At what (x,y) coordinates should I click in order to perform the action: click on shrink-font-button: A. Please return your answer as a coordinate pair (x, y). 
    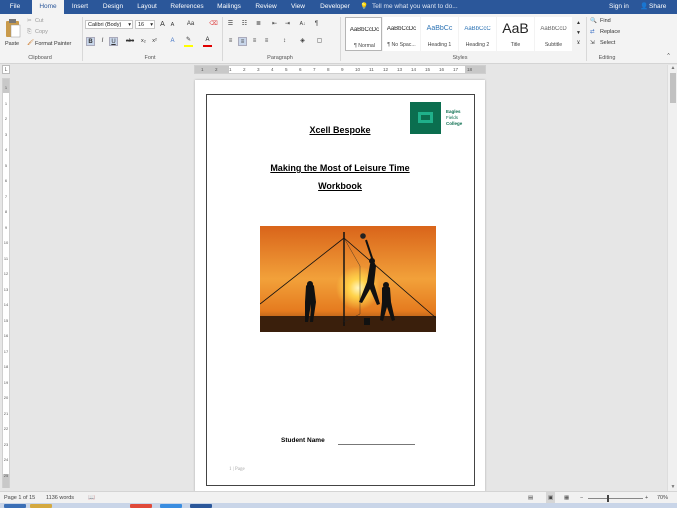
    Looking at the image, I should click on (172, 25).